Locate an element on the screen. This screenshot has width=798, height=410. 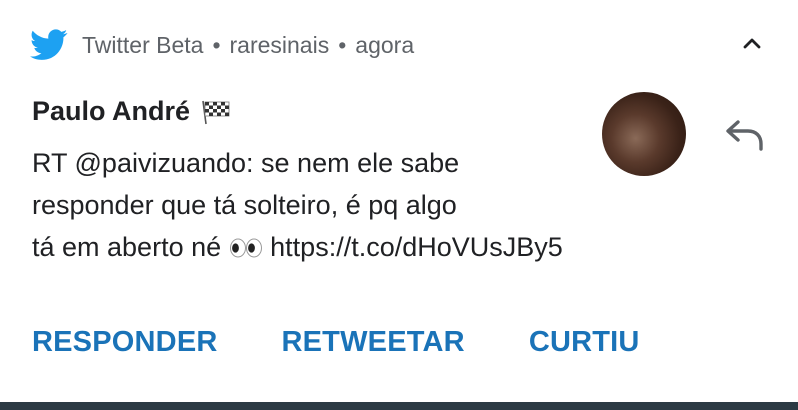
account-name: raresinais is located at coordinates (279, 44).